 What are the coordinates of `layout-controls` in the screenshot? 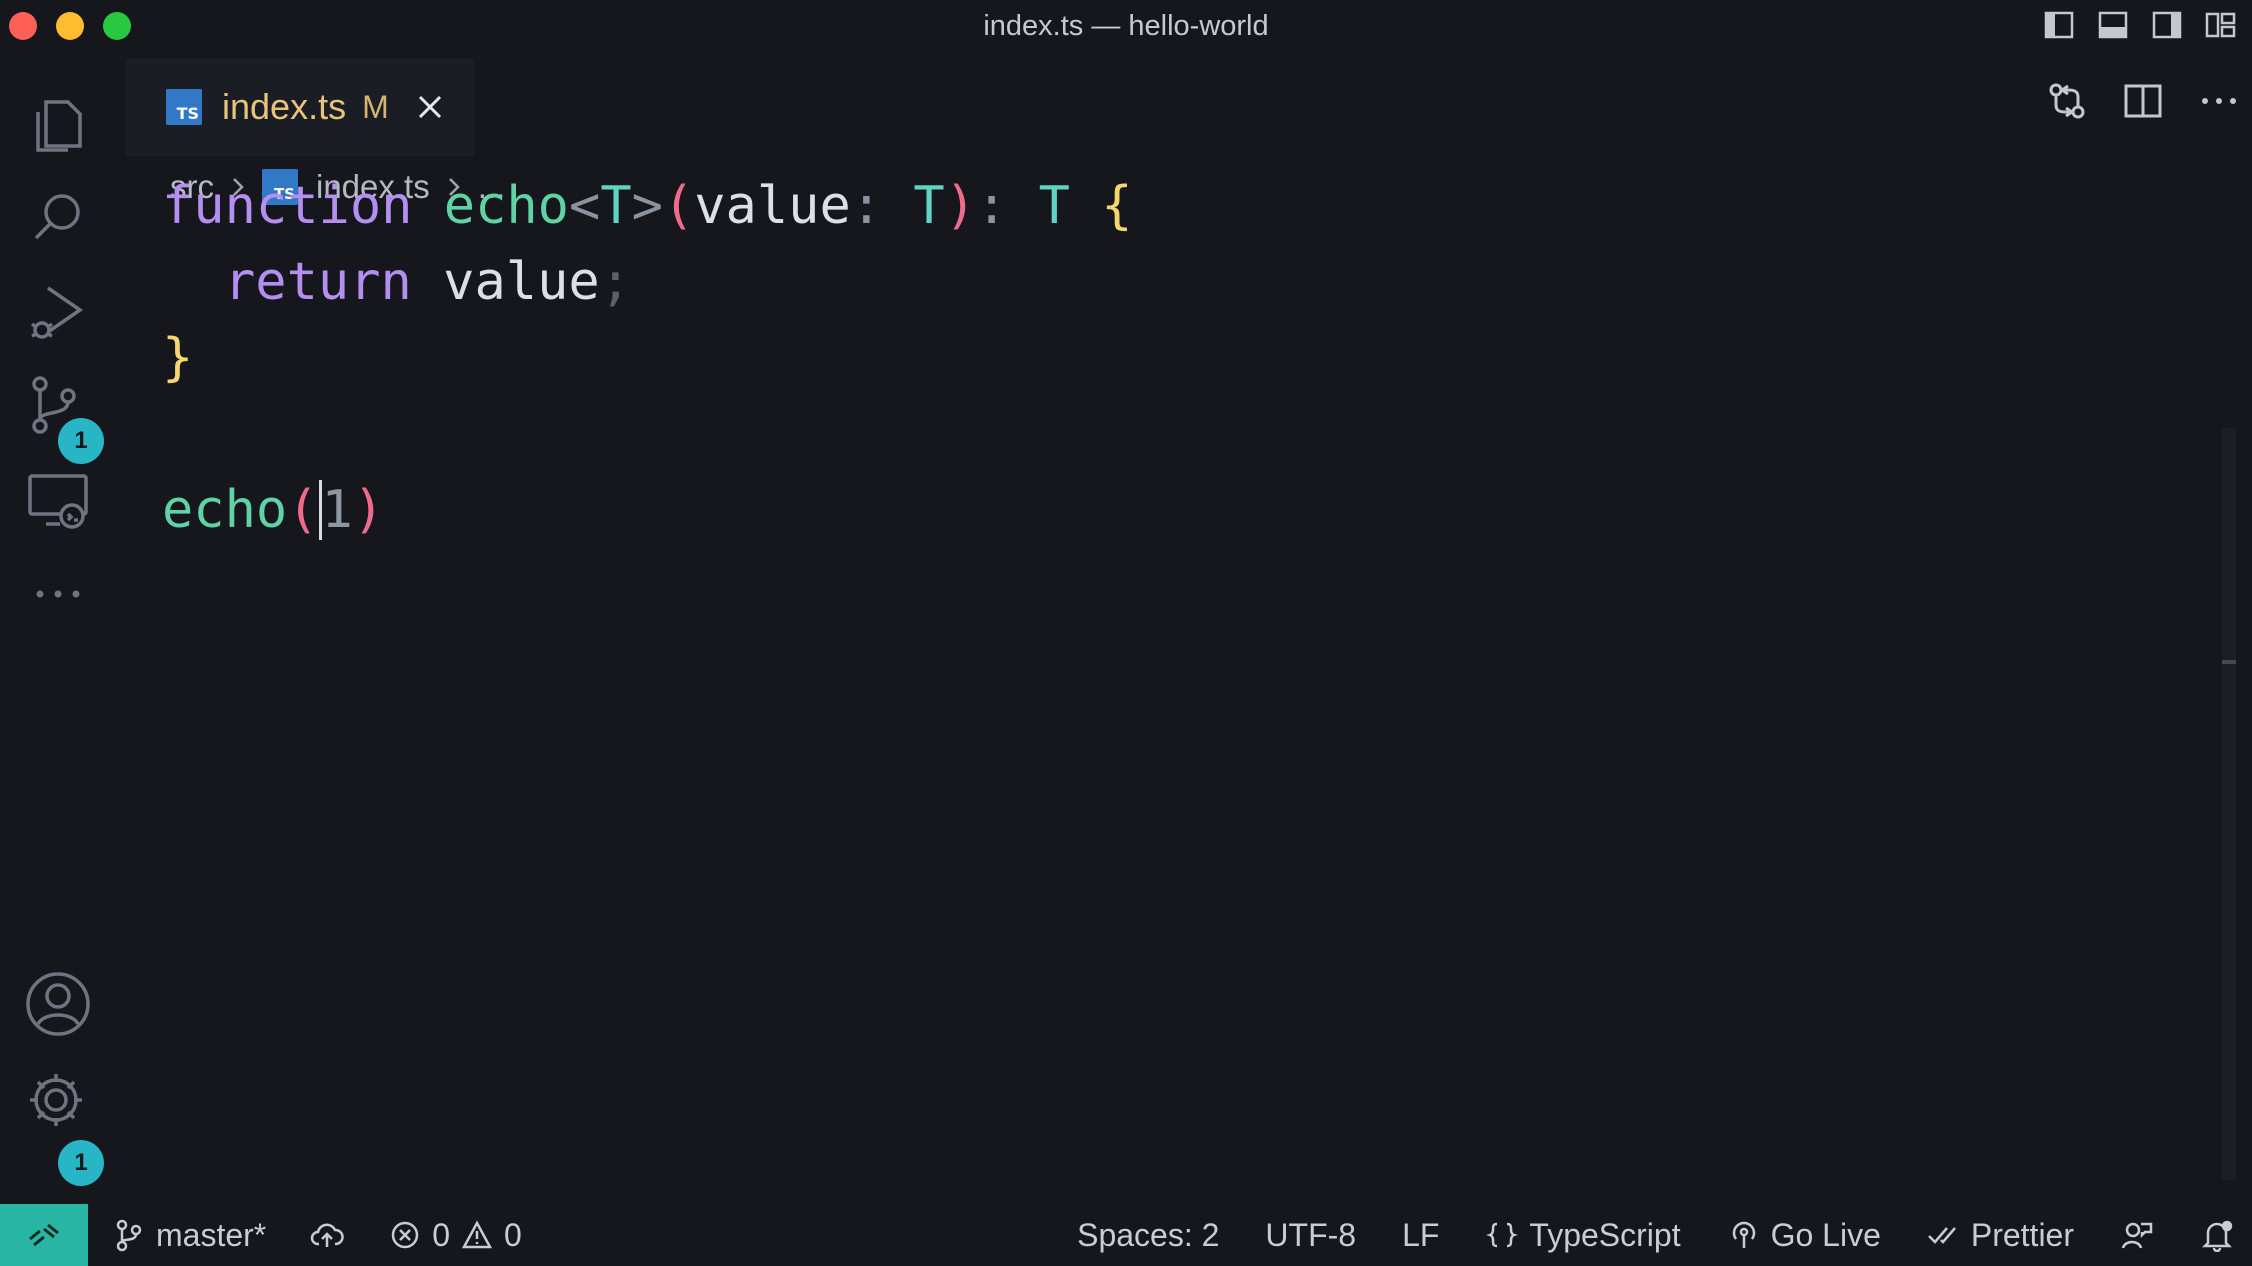 It's located at (2140, 27).